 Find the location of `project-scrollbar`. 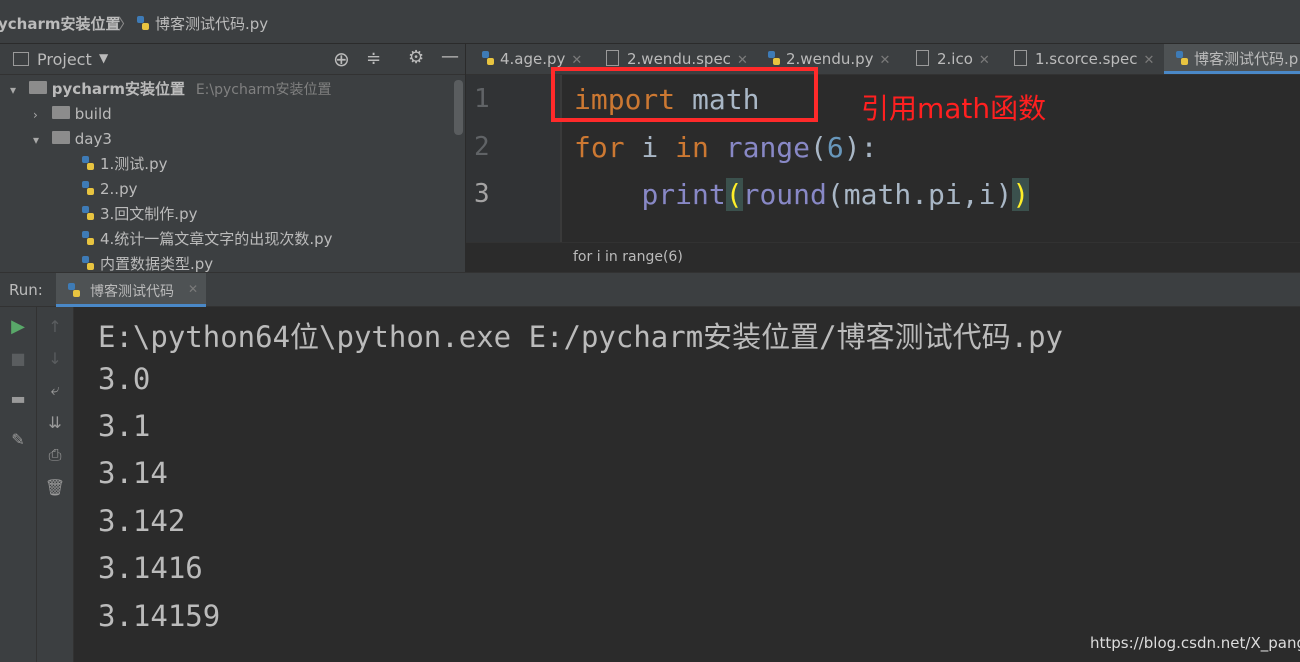

project-scrollbar is located at coordinates (458, 107).